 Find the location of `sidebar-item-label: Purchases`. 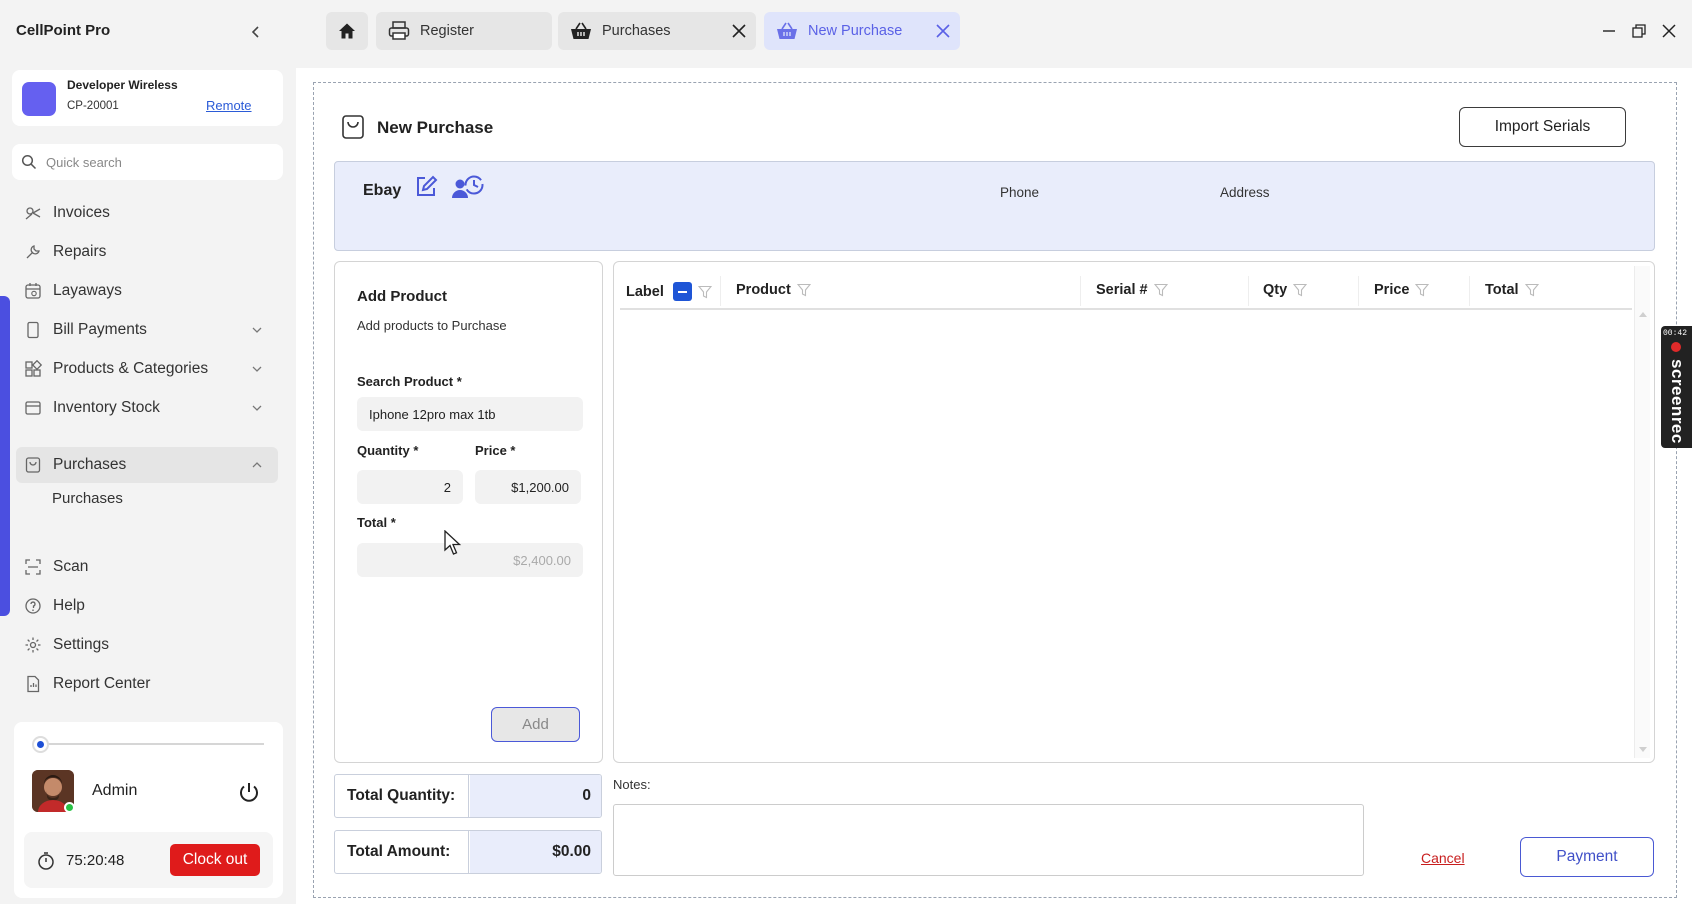

sidebar-item-label: Purchases is located at coordinates (90, 464).